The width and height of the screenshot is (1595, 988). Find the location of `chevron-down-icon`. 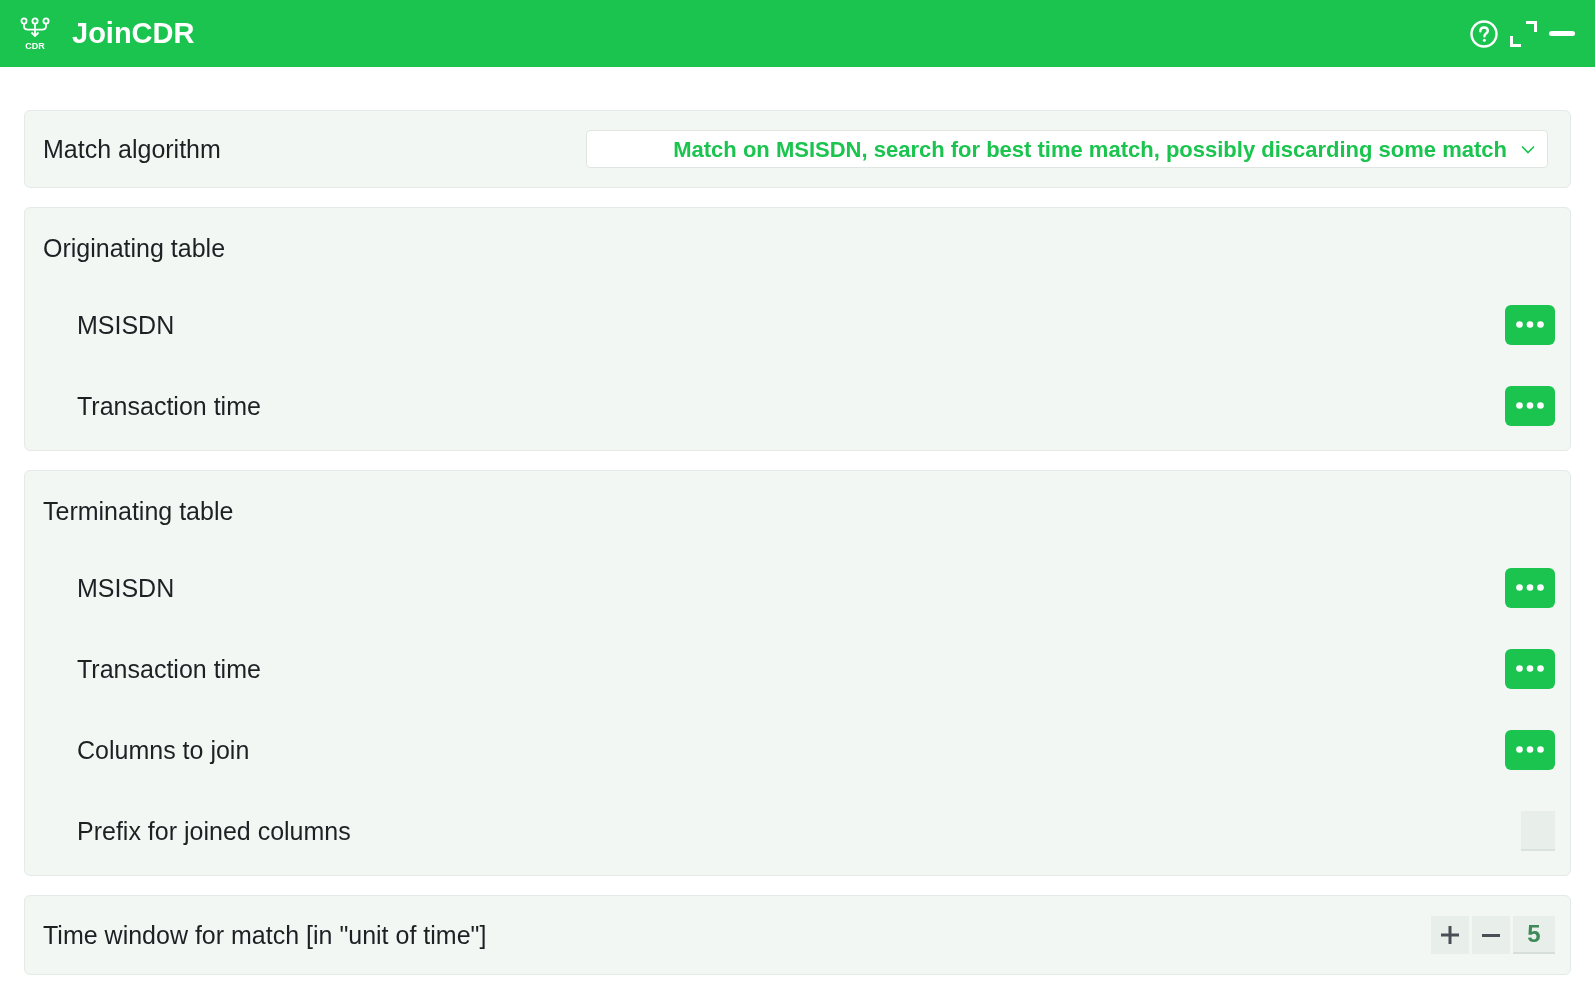

chevron-down-icon is located at coordinates (1528, 149).